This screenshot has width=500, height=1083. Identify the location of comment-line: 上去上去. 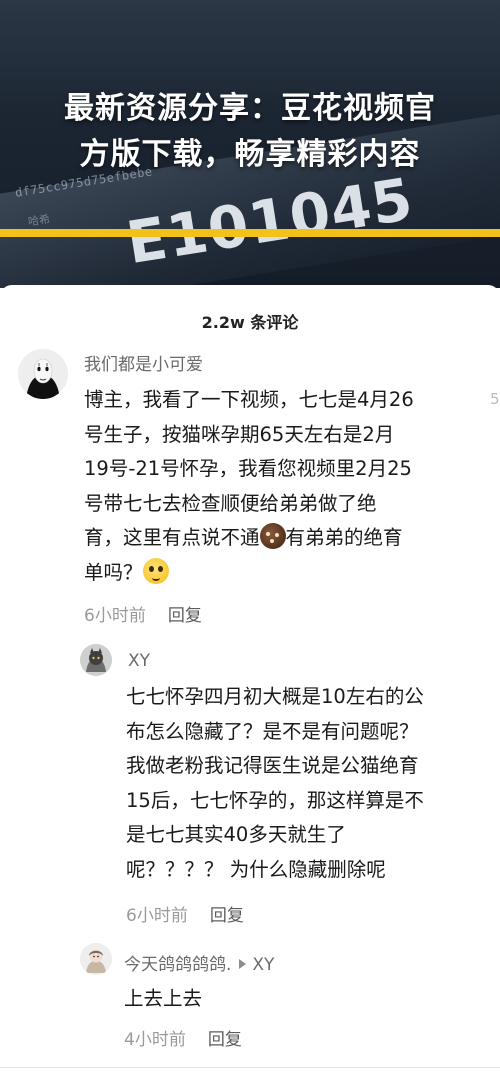
(163, 998).